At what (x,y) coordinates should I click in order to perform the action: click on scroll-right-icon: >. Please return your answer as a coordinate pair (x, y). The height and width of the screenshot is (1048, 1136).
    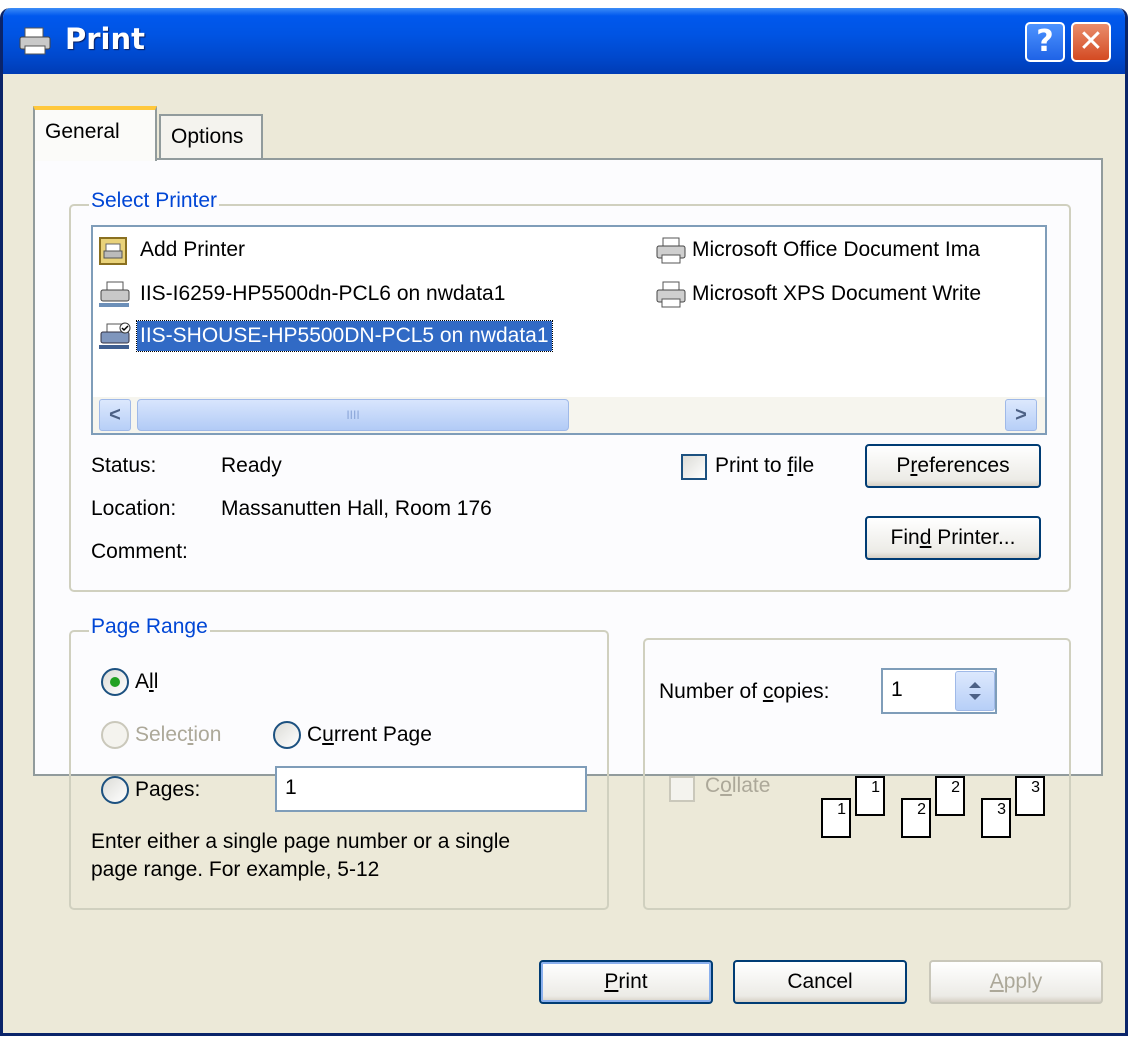
    Looking at the image, I should click on (1021, 415).